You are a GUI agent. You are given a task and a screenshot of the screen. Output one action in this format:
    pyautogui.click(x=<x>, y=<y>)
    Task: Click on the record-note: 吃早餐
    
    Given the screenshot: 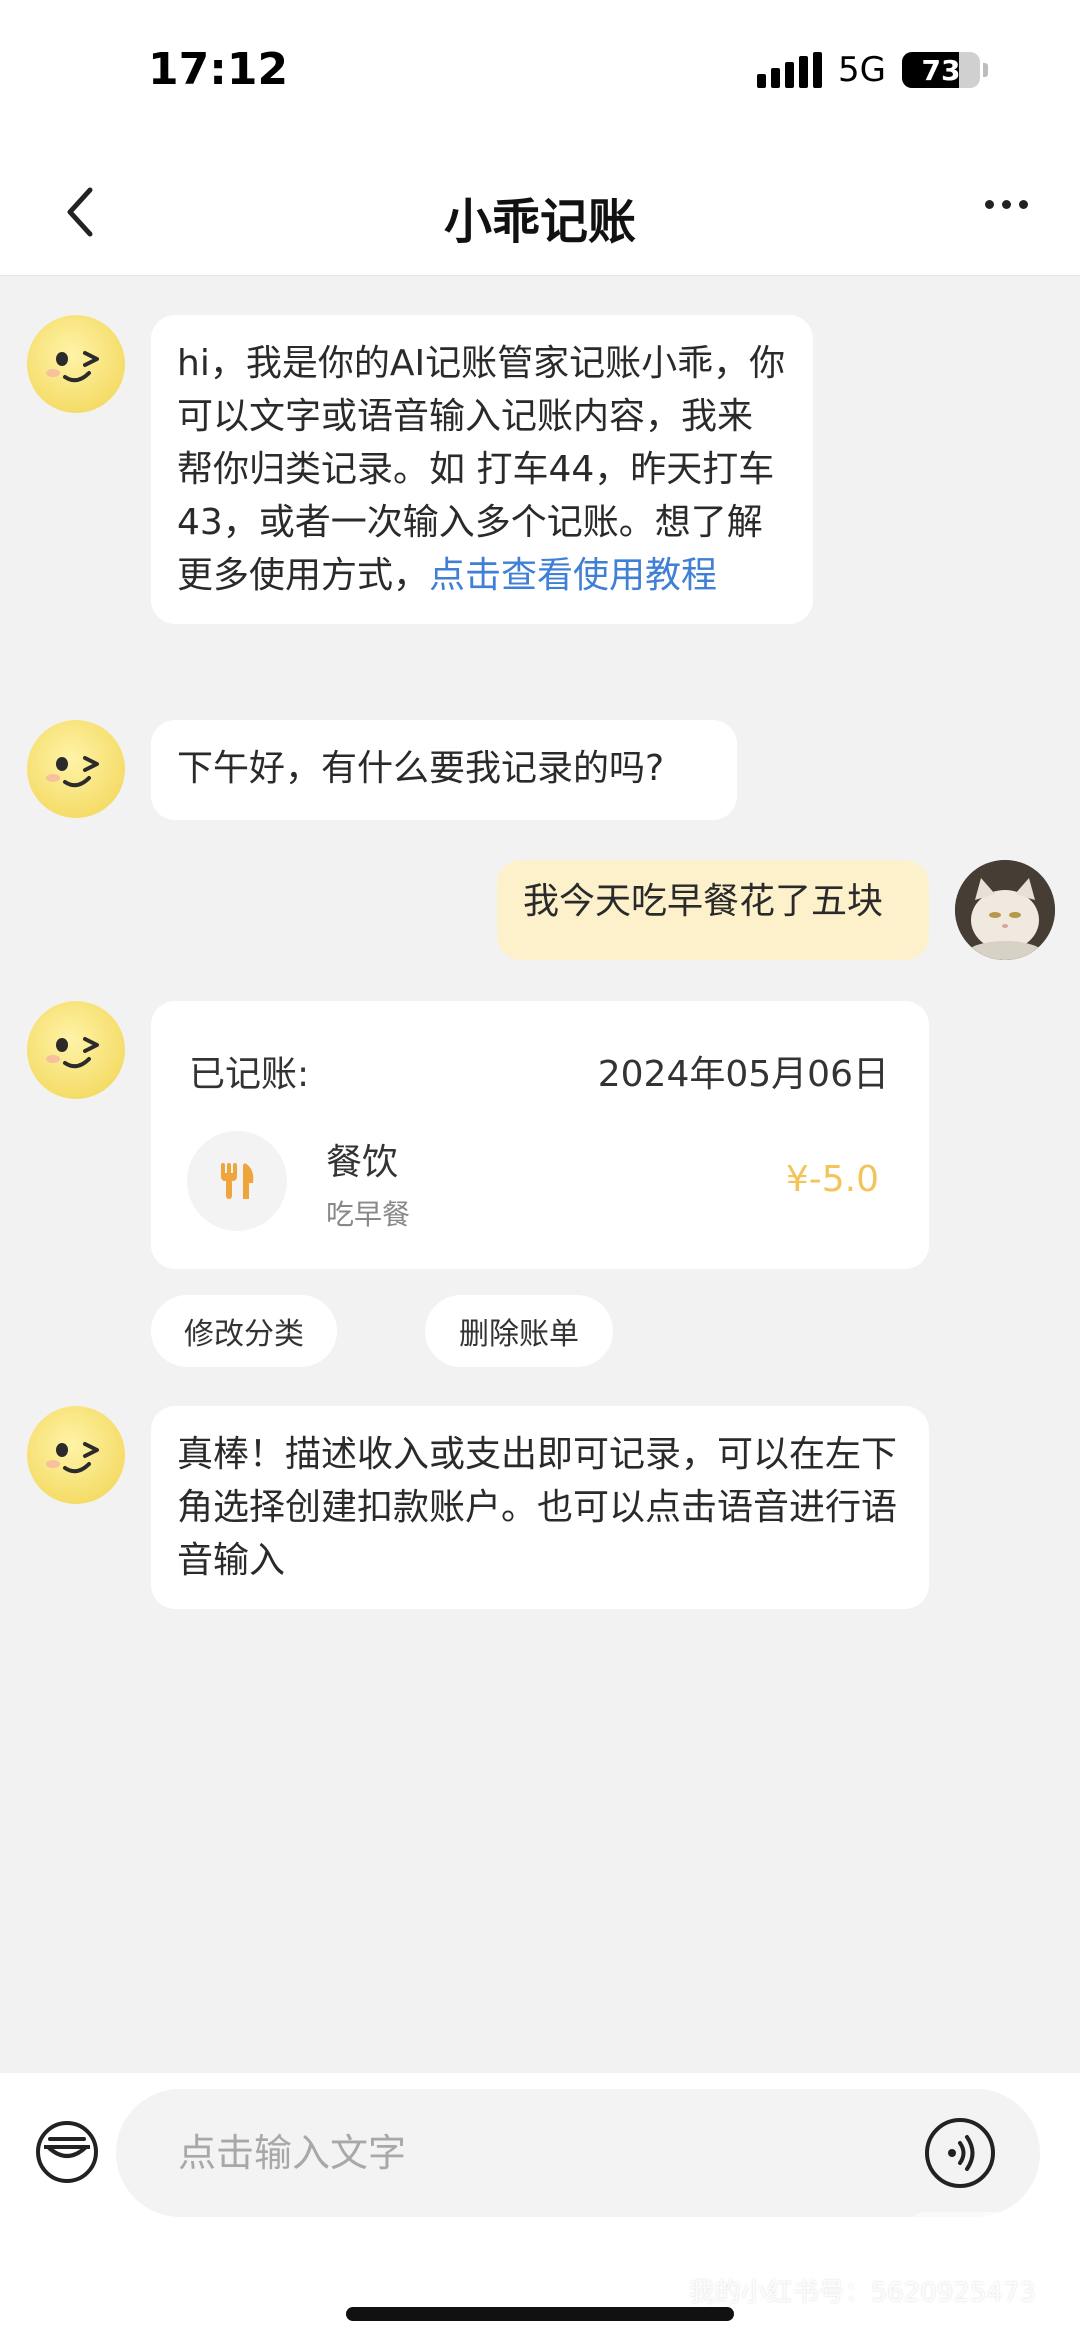 What is the action you would take?
    pyautogui.click(x=368, y=1214)
    